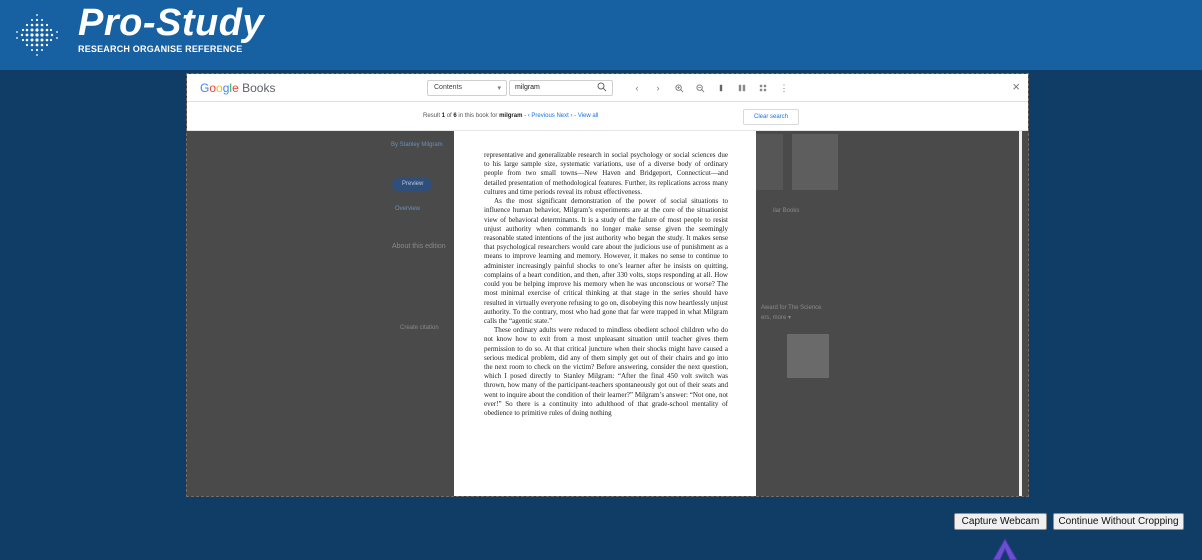 Image resolution: width=1202 pixels, height=560 pixels. Describe the element at coordinates (160, 49) in the screenshot. I see `app-subtitle: RESEARCH ORGANISE REFERENCE` at that location.